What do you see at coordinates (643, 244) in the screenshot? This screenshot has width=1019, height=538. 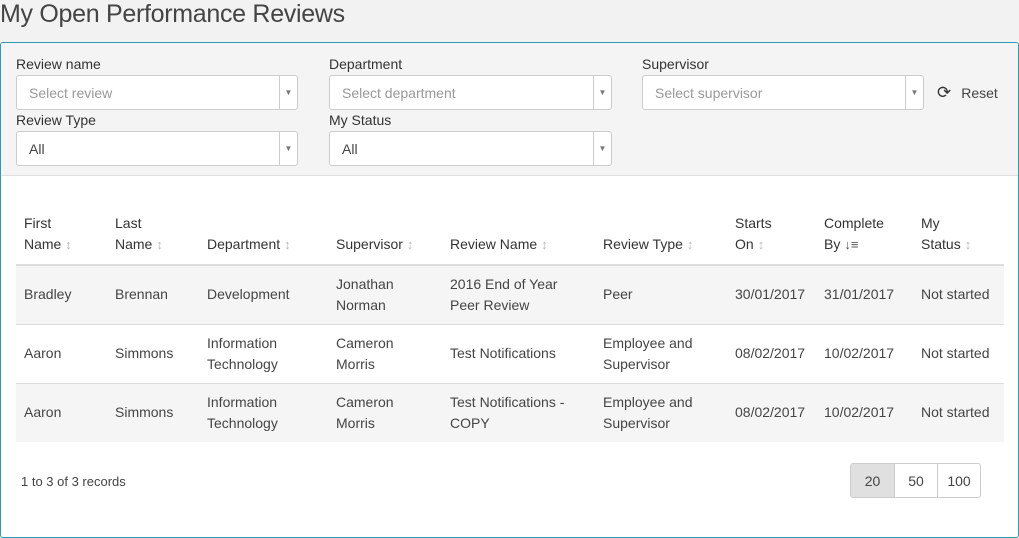 I see `column-header-label: Review Type` at bounding box center [643, 244].